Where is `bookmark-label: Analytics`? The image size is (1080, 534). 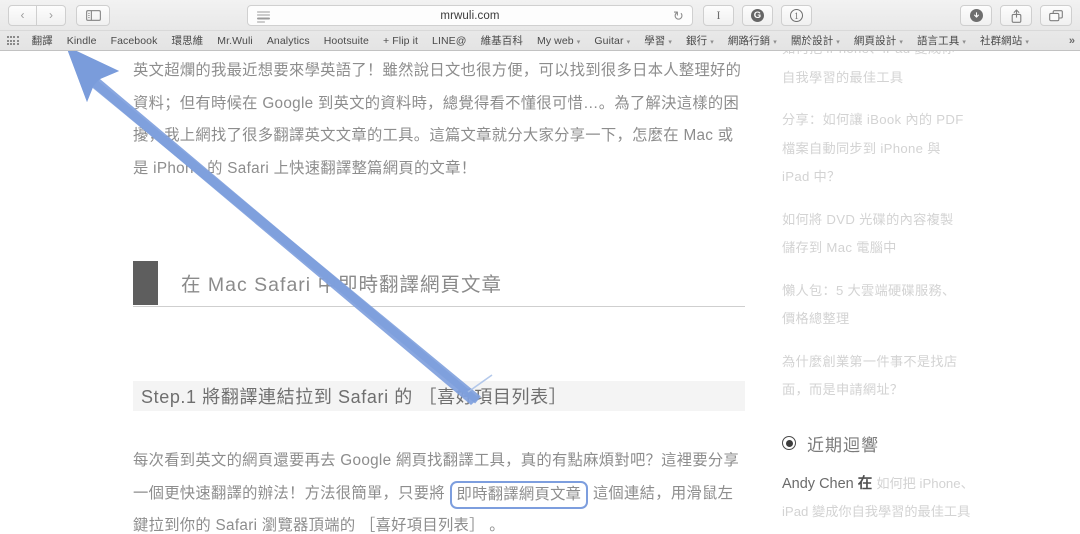 bookmark-label: Analytics is located at coordinates (288, 40).